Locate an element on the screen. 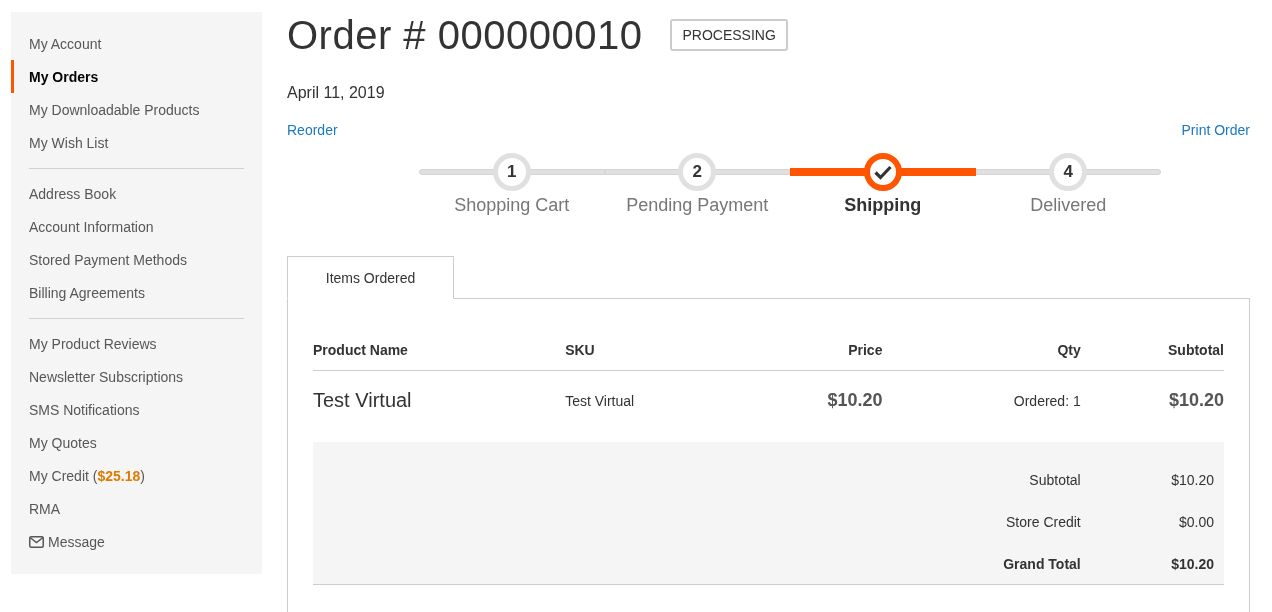 The image size is (1272, 612). totals-label: Grand Total is located at coordinates (981, 564).